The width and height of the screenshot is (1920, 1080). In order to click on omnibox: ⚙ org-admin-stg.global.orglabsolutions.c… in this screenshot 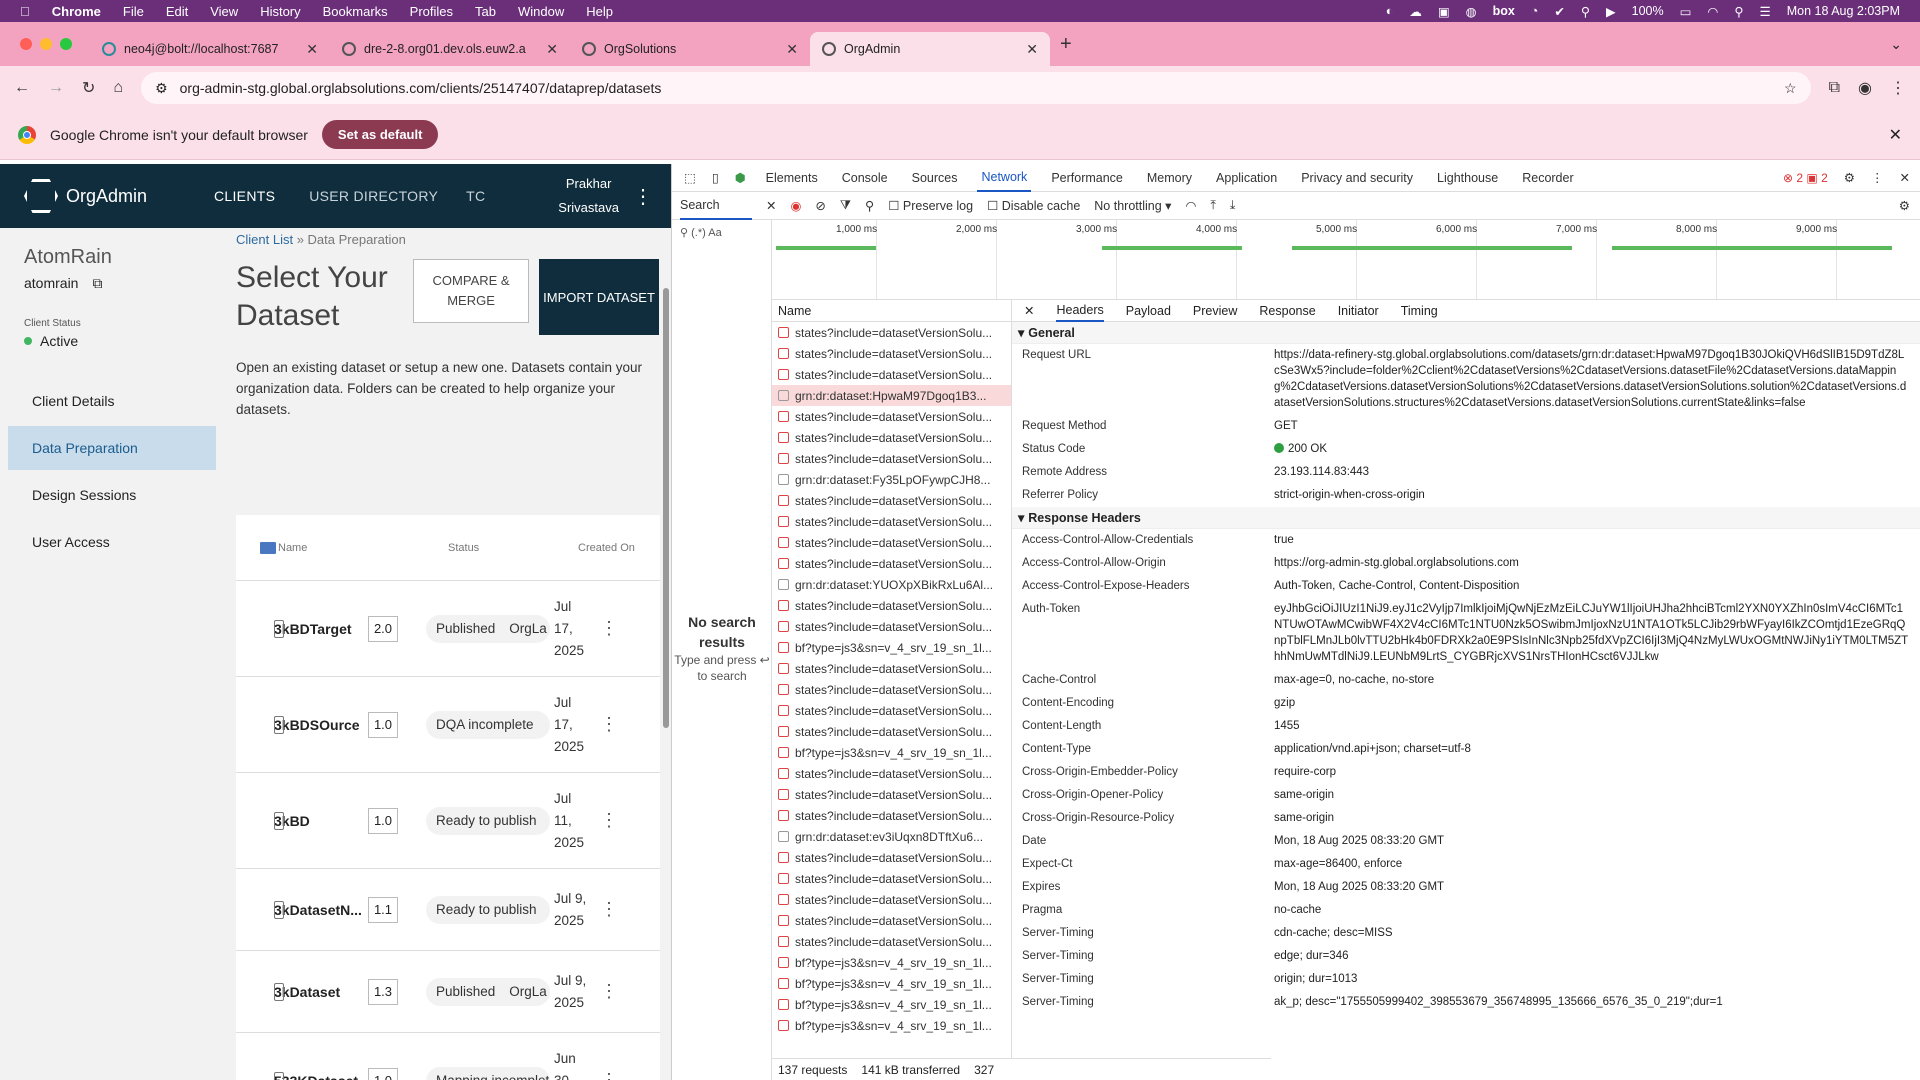, I will do `click(976, 88)`.